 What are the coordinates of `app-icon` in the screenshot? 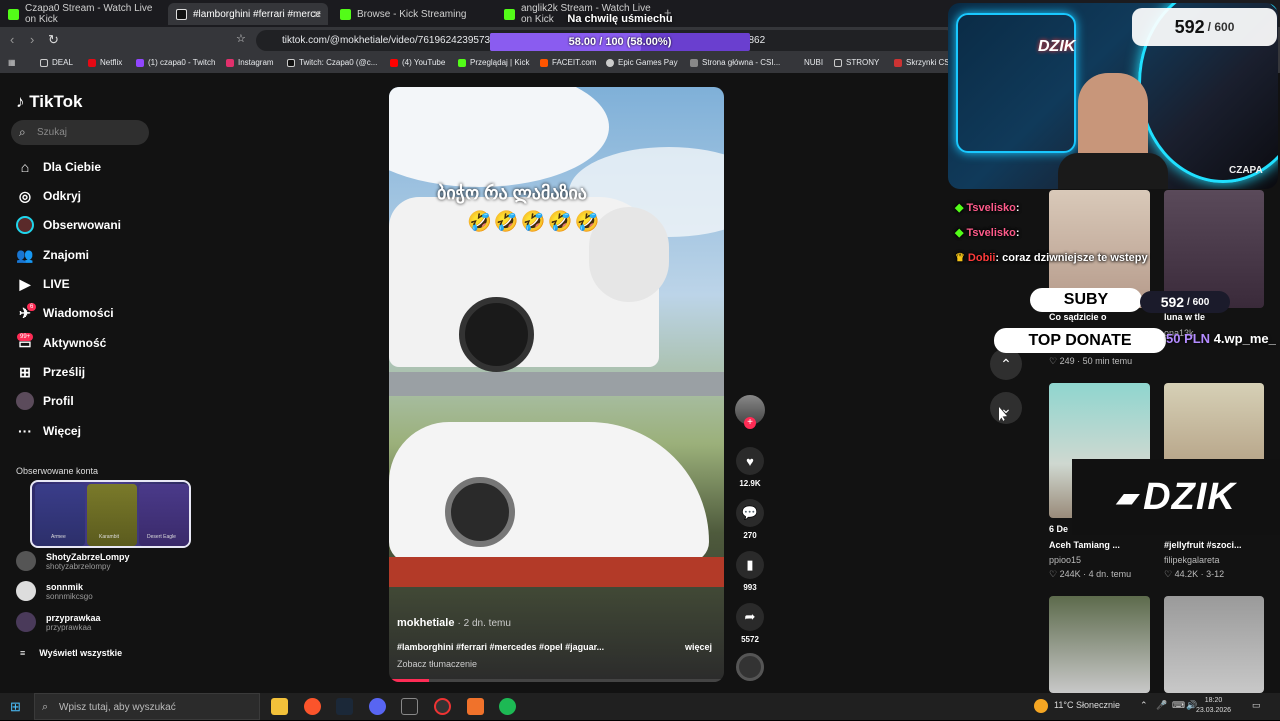 It's located at (475, 706).